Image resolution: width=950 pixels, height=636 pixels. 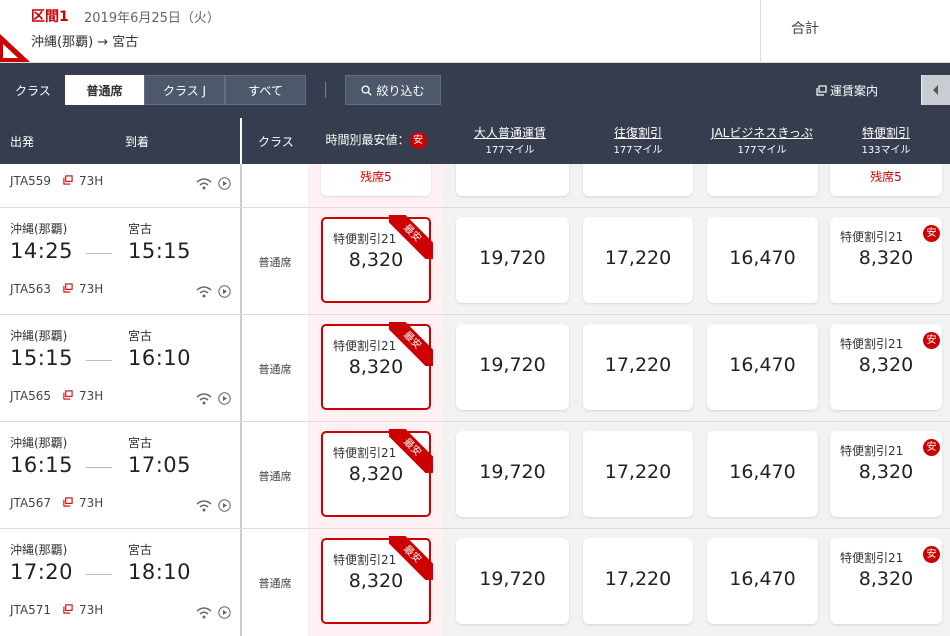 What do you see at coordinates (265, 90) in the screenshot?
I see `class-option-all: すべて` at bounding box center [265, 90].